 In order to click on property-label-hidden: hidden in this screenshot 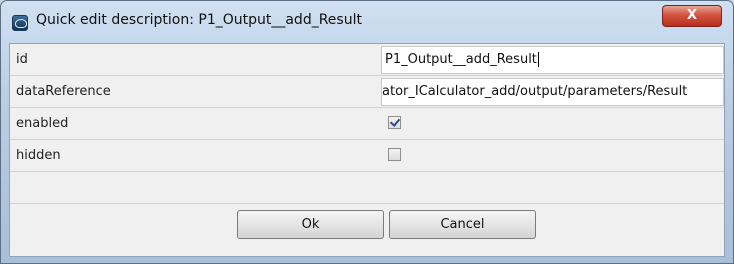, I will do `click(38, 155)`.